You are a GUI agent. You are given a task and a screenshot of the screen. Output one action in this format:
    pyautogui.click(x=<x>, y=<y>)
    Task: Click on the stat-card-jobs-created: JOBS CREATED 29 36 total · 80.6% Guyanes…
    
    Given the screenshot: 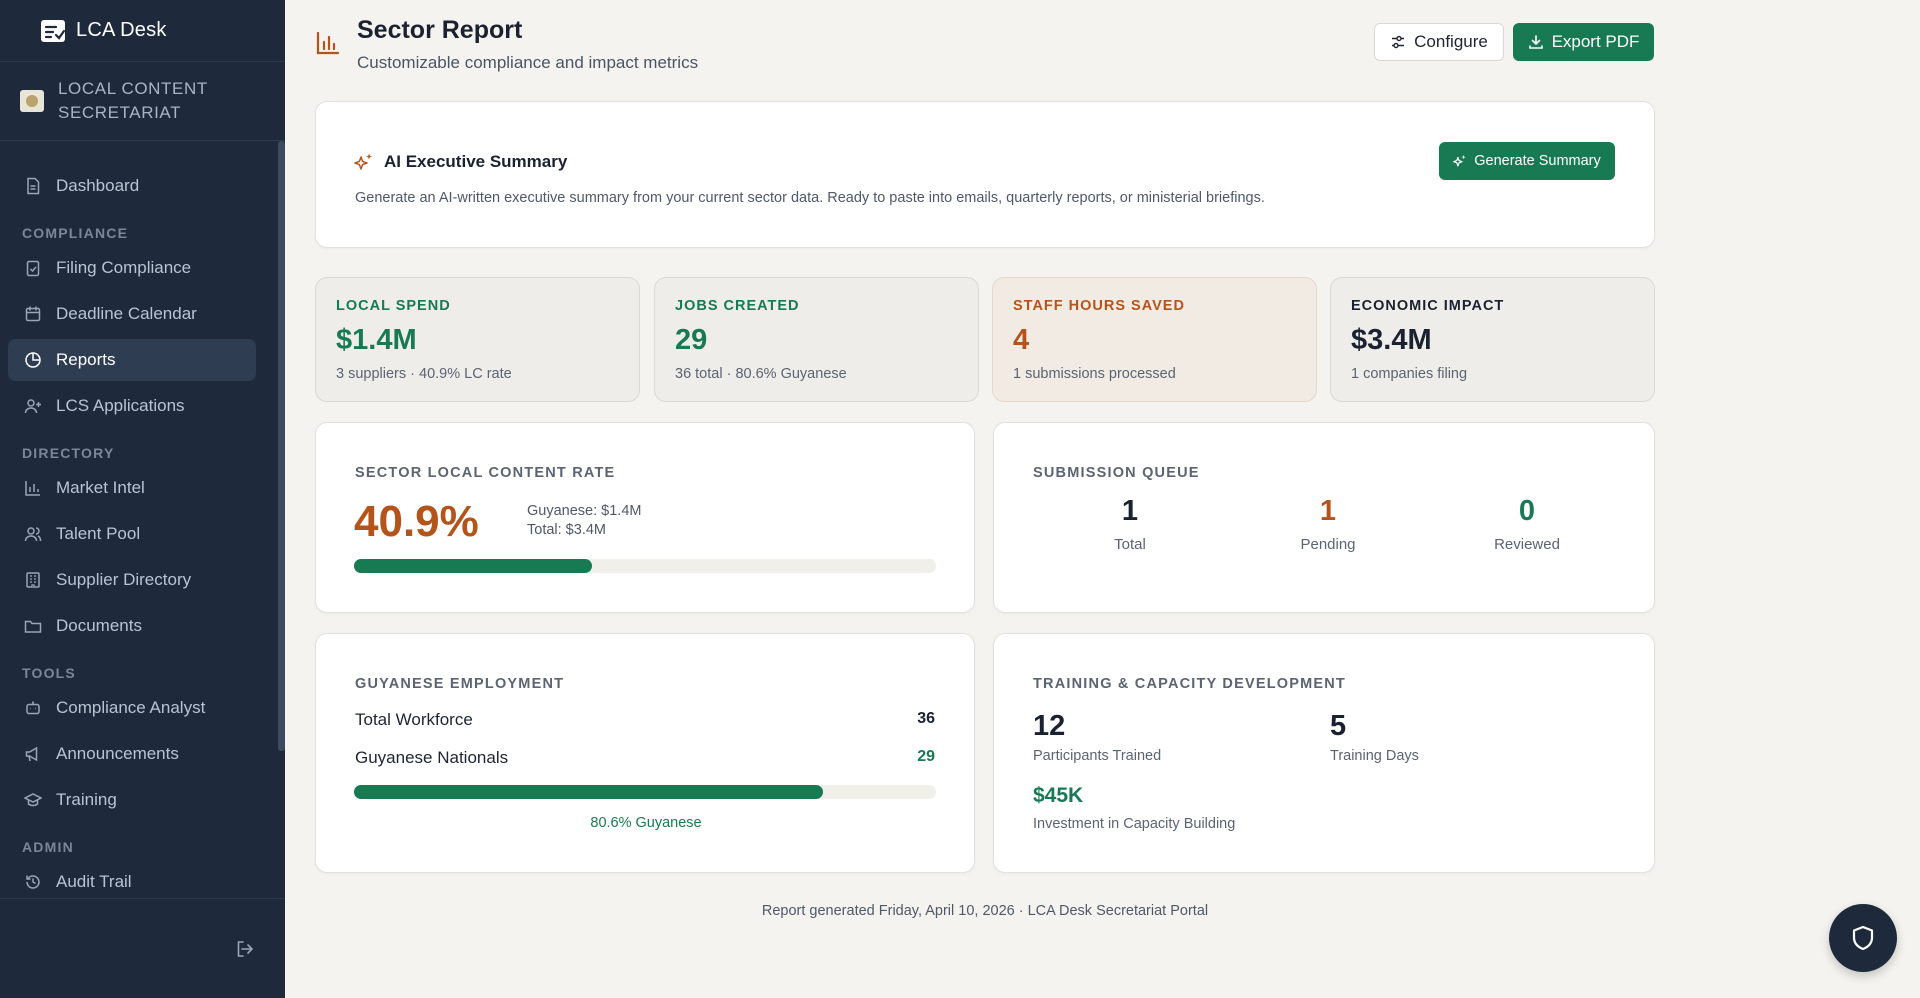 What is the action you would take?
    pyautogui.click(x=816, y=339)
    